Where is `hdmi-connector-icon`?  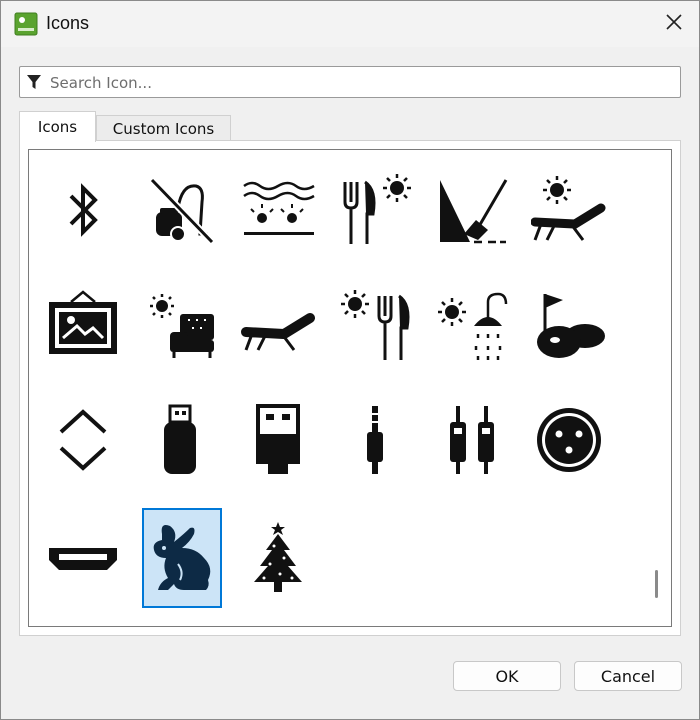
hdmi-connector-icon is located at coordinates (83, 558).